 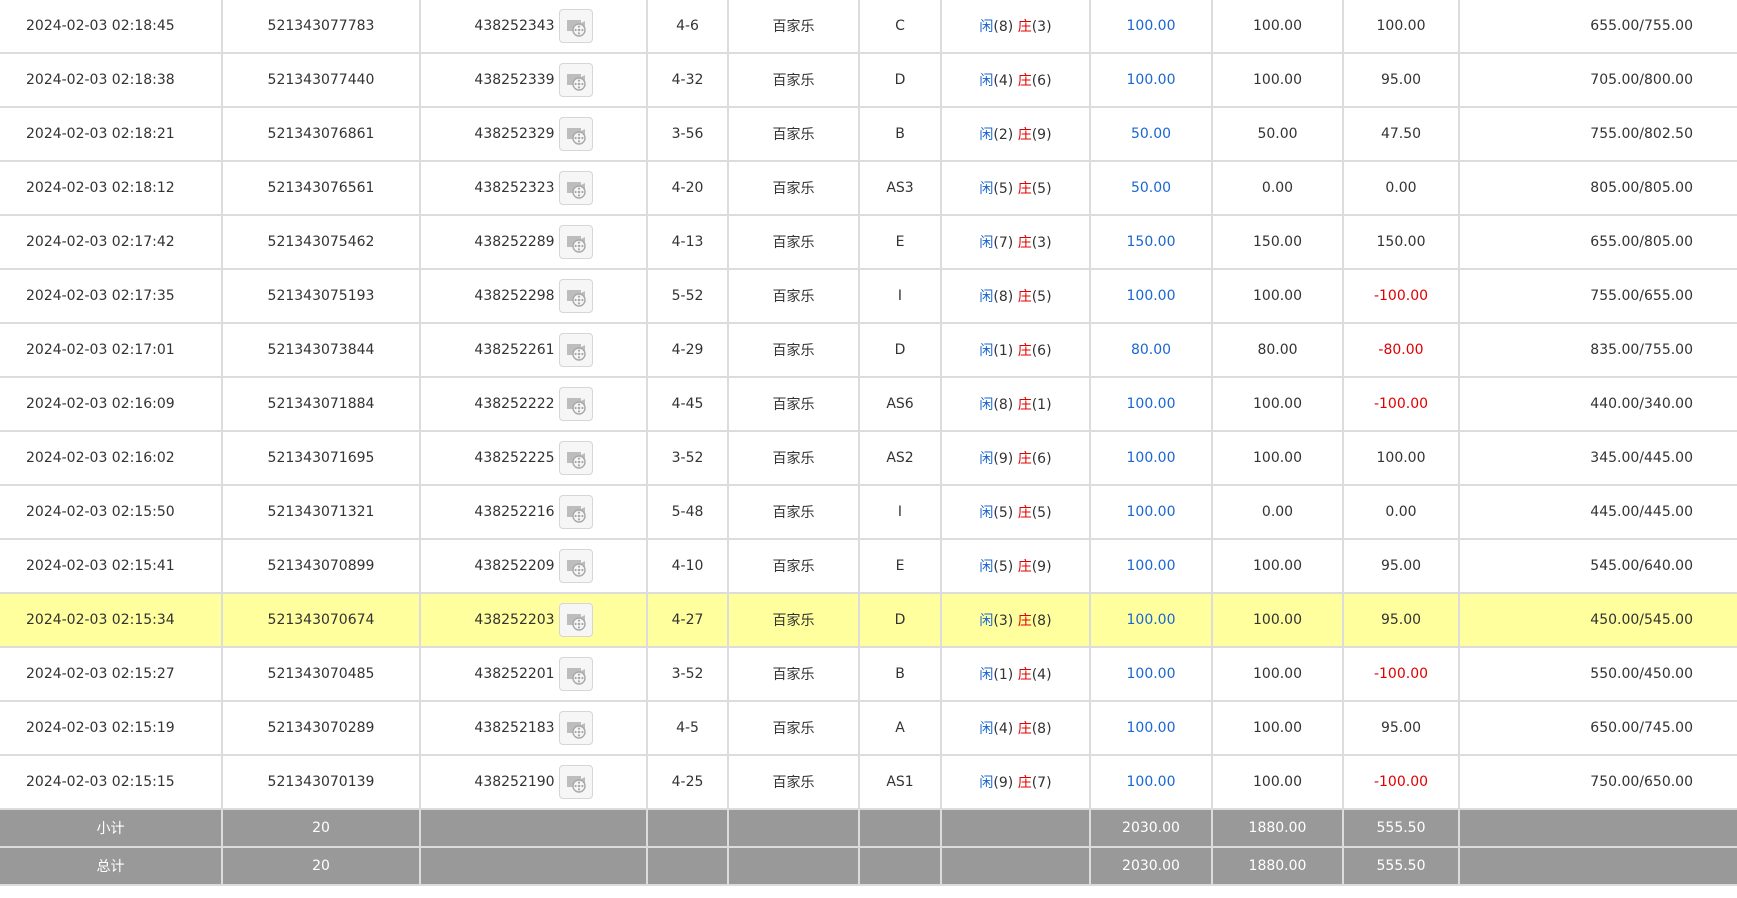 What do you see at coordinates (1278, 188) in the screenshot?
I see `valid-bet: 0.00` at bounding box center [1278, 188].